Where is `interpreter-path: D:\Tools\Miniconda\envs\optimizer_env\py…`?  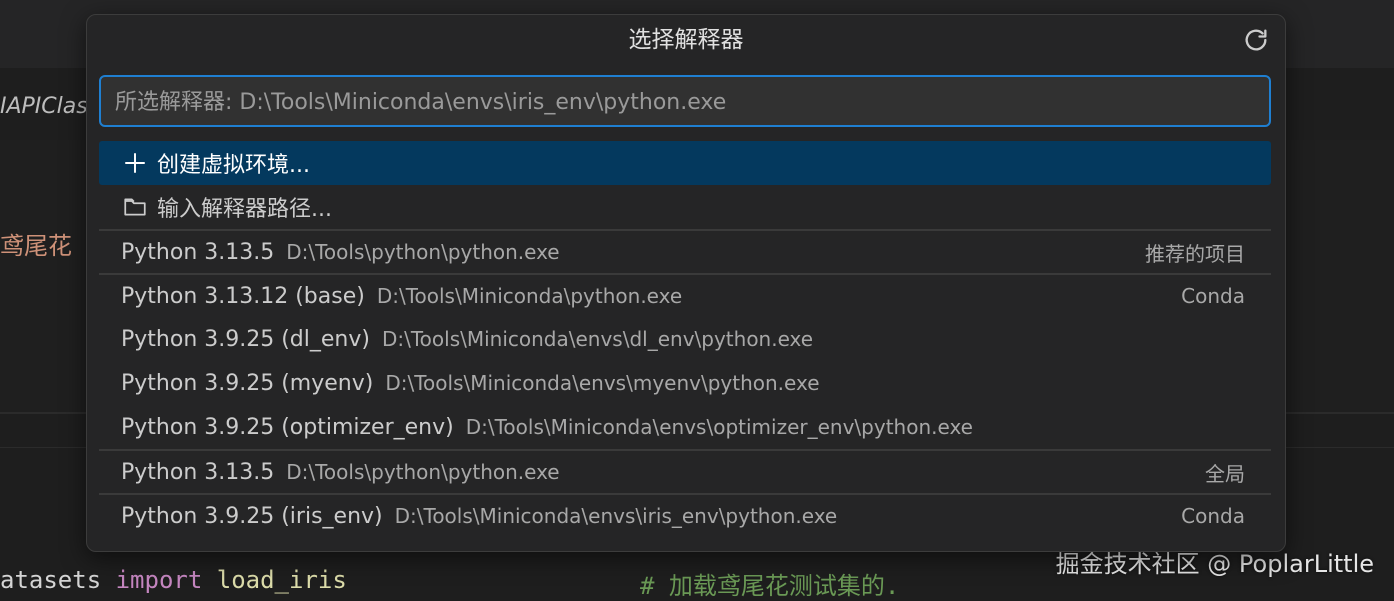
interpreter-path: D:\Tools\Miniconda\envs\optimizer_env\py… is located at coordinates (719, 427).